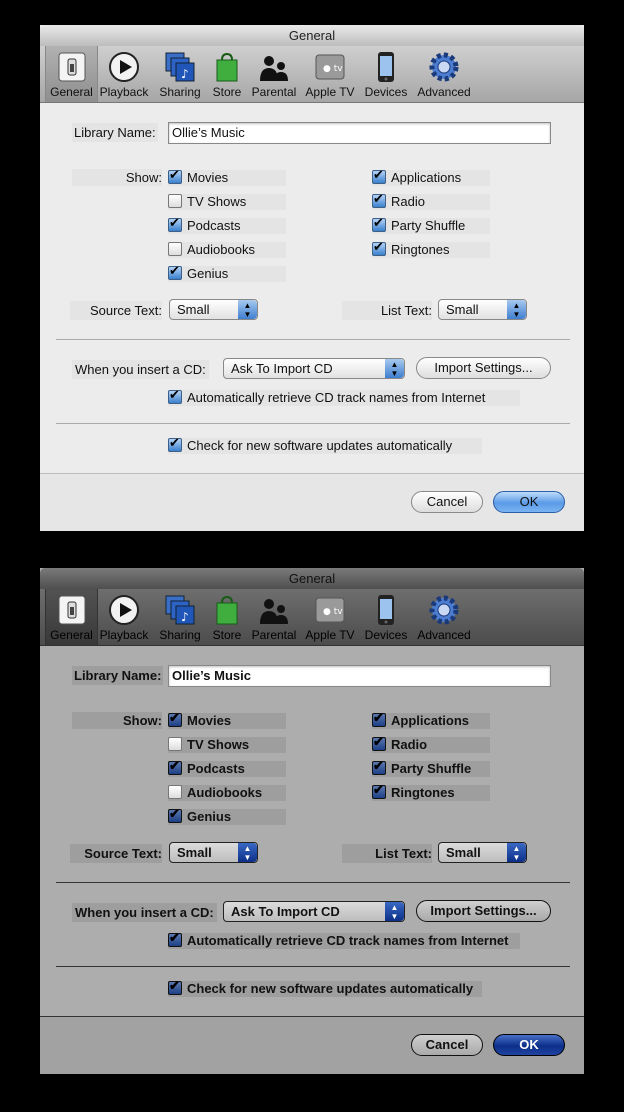  What do you see at coordinates (124, 635) in the screenshot?
I see `tab-playback-label: Playback` at bounding box center [124, 635].